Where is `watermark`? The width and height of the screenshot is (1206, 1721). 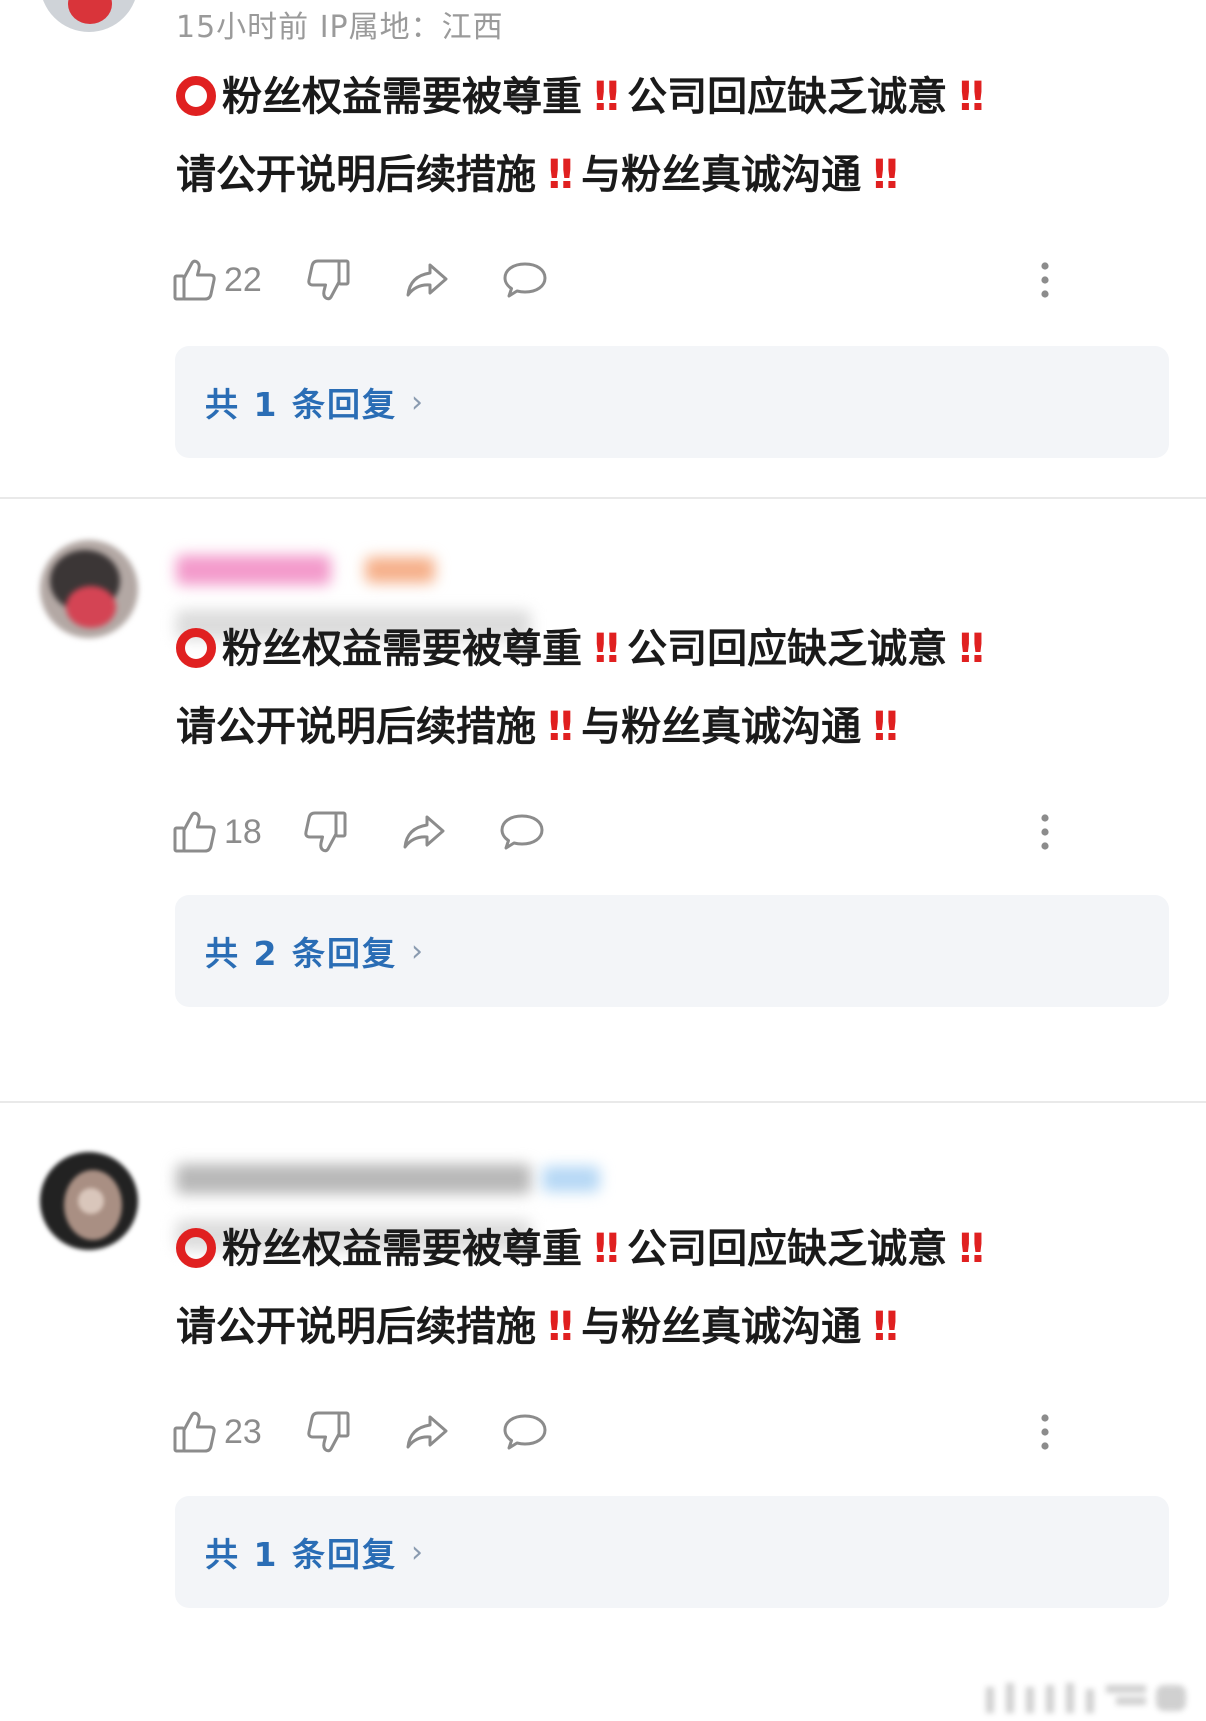
watermark is located at coordinates (1081, 1697).